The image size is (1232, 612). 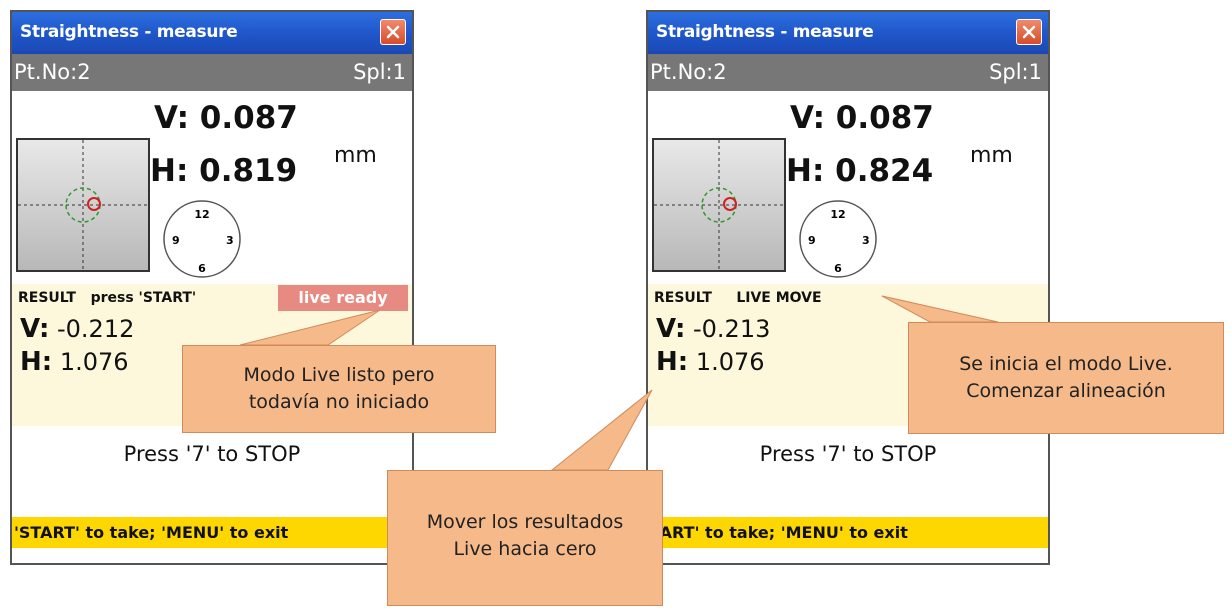 I want to click on callout-pointer-live-started, so click(x=940, y=309).